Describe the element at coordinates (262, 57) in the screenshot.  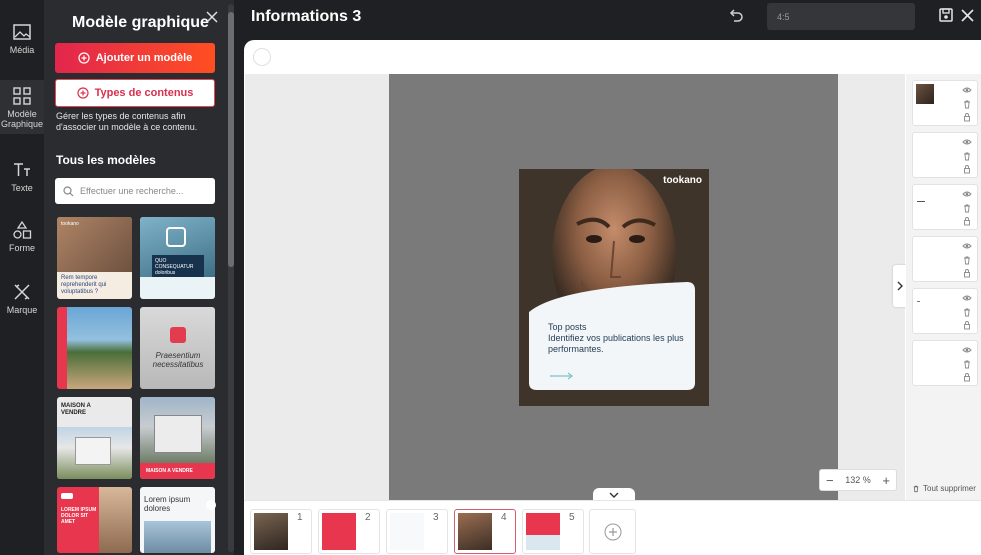
I see `select-all-toggle` at that location.